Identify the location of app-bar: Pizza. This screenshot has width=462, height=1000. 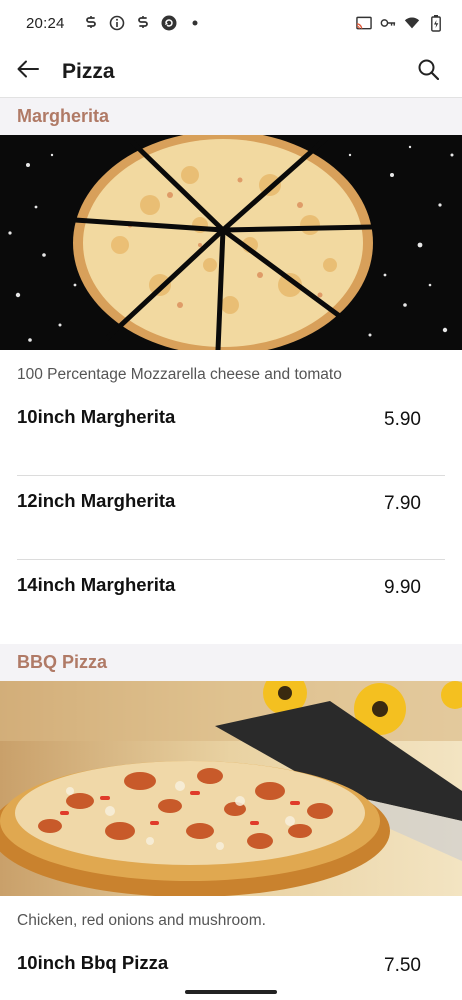
(231, 72).